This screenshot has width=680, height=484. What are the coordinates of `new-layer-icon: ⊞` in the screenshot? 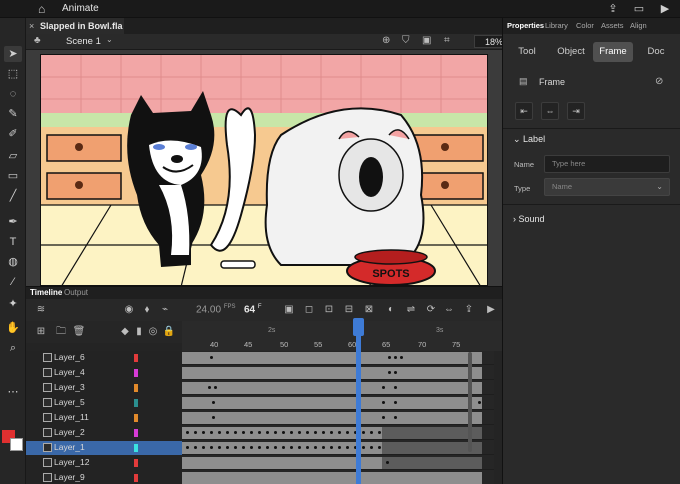 It's located at (41, 332).